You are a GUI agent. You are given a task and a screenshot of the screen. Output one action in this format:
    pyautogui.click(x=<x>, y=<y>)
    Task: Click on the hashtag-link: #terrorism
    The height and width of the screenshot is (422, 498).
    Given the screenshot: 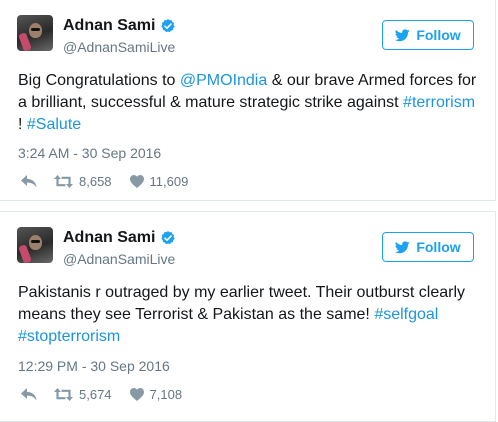 What is the action you would take?
    pyautogui.click(x=439, y=102)
    